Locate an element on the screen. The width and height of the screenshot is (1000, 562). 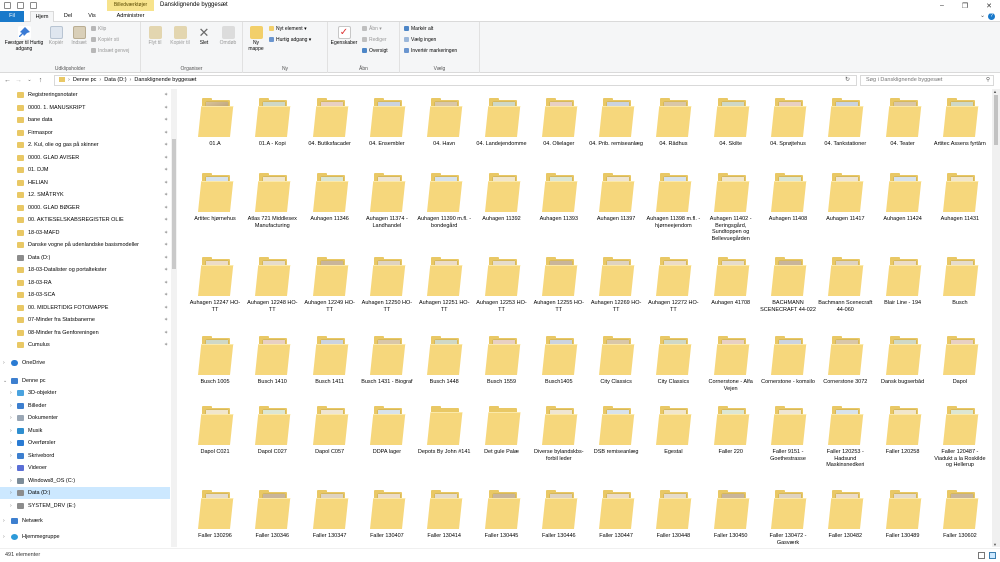
folder-item: Auhagen 12250 HO-TT is located at coordinates (387, 290).